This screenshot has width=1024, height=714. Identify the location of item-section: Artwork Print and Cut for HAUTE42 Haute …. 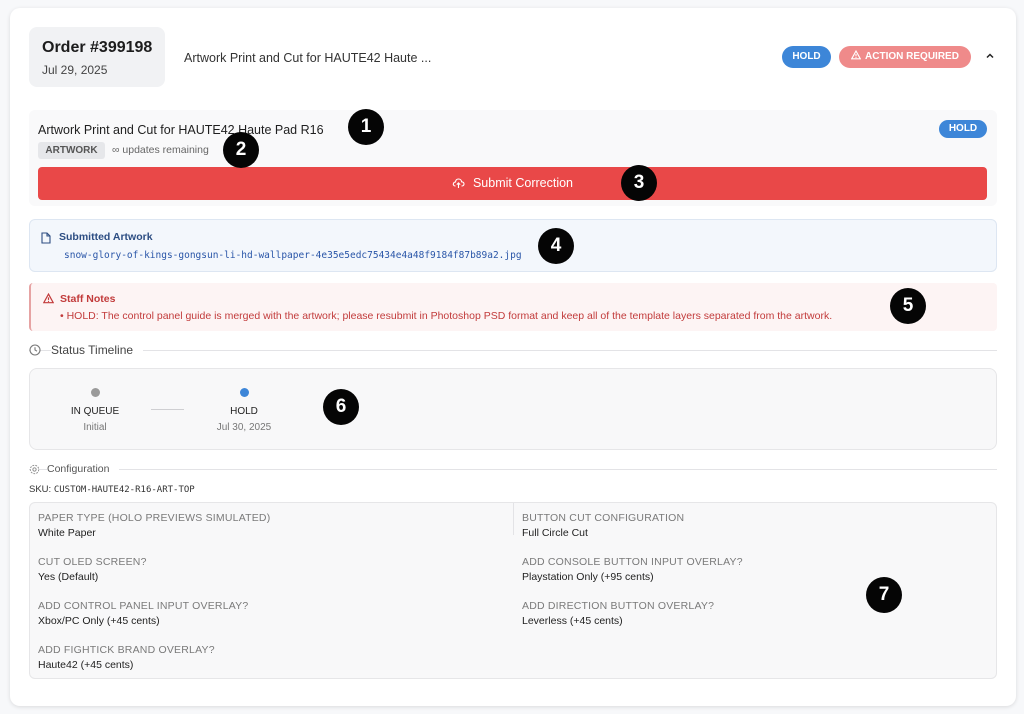
(513, 158).